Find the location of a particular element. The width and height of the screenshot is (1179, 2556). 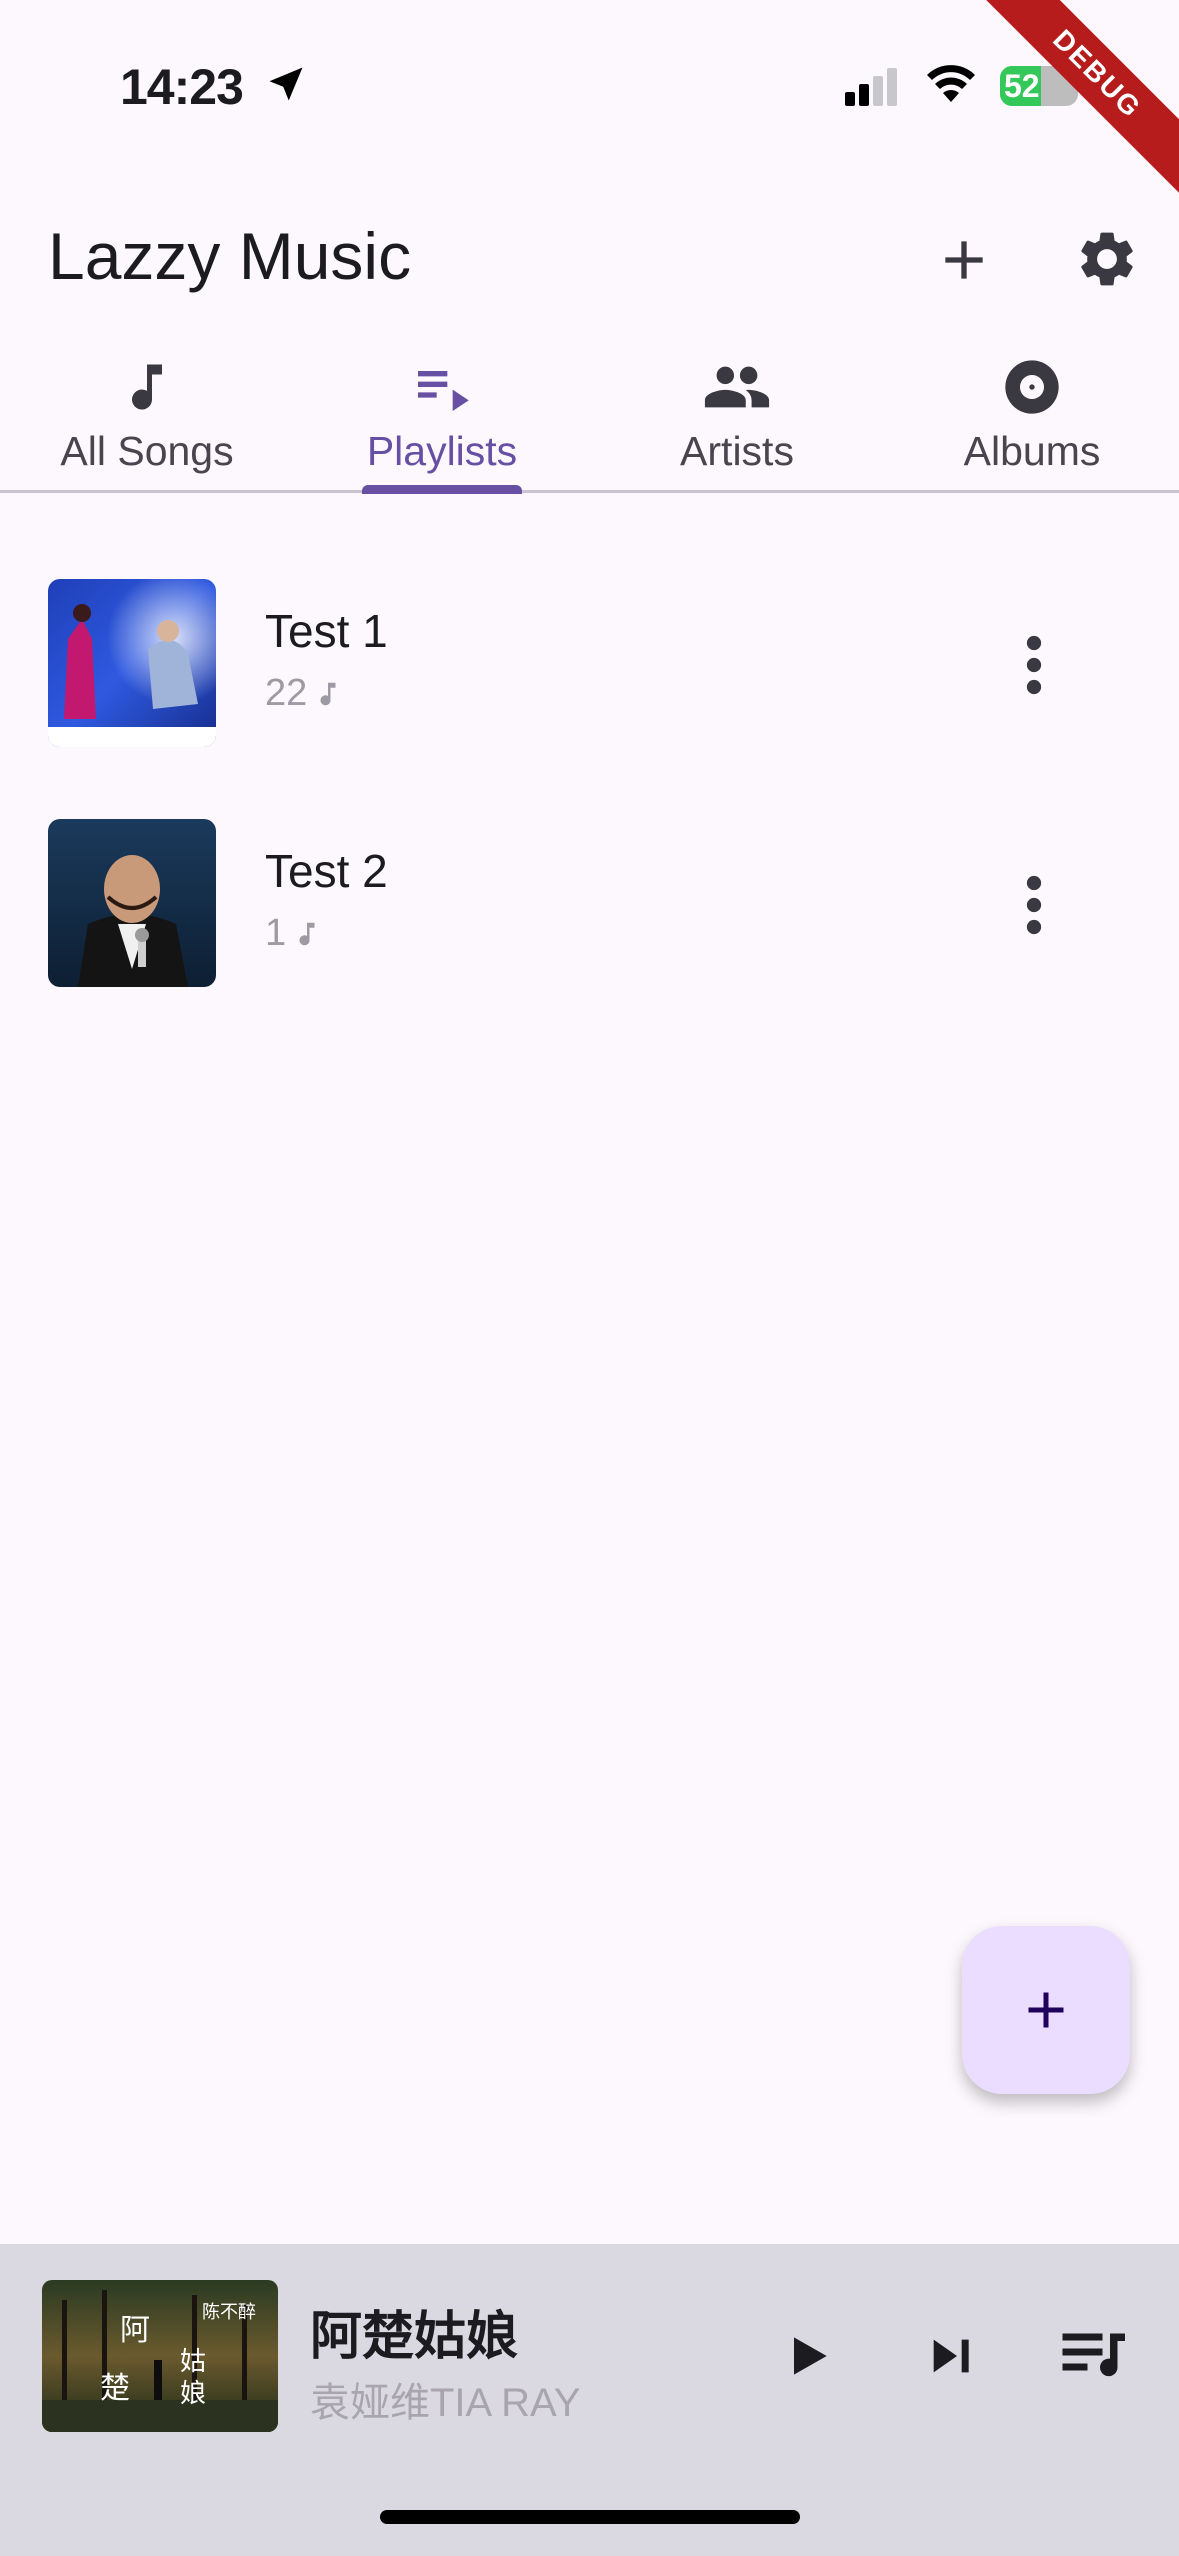

tab-bar: All Songs Playlists Artists Albums is located at coordinates (589, 417).